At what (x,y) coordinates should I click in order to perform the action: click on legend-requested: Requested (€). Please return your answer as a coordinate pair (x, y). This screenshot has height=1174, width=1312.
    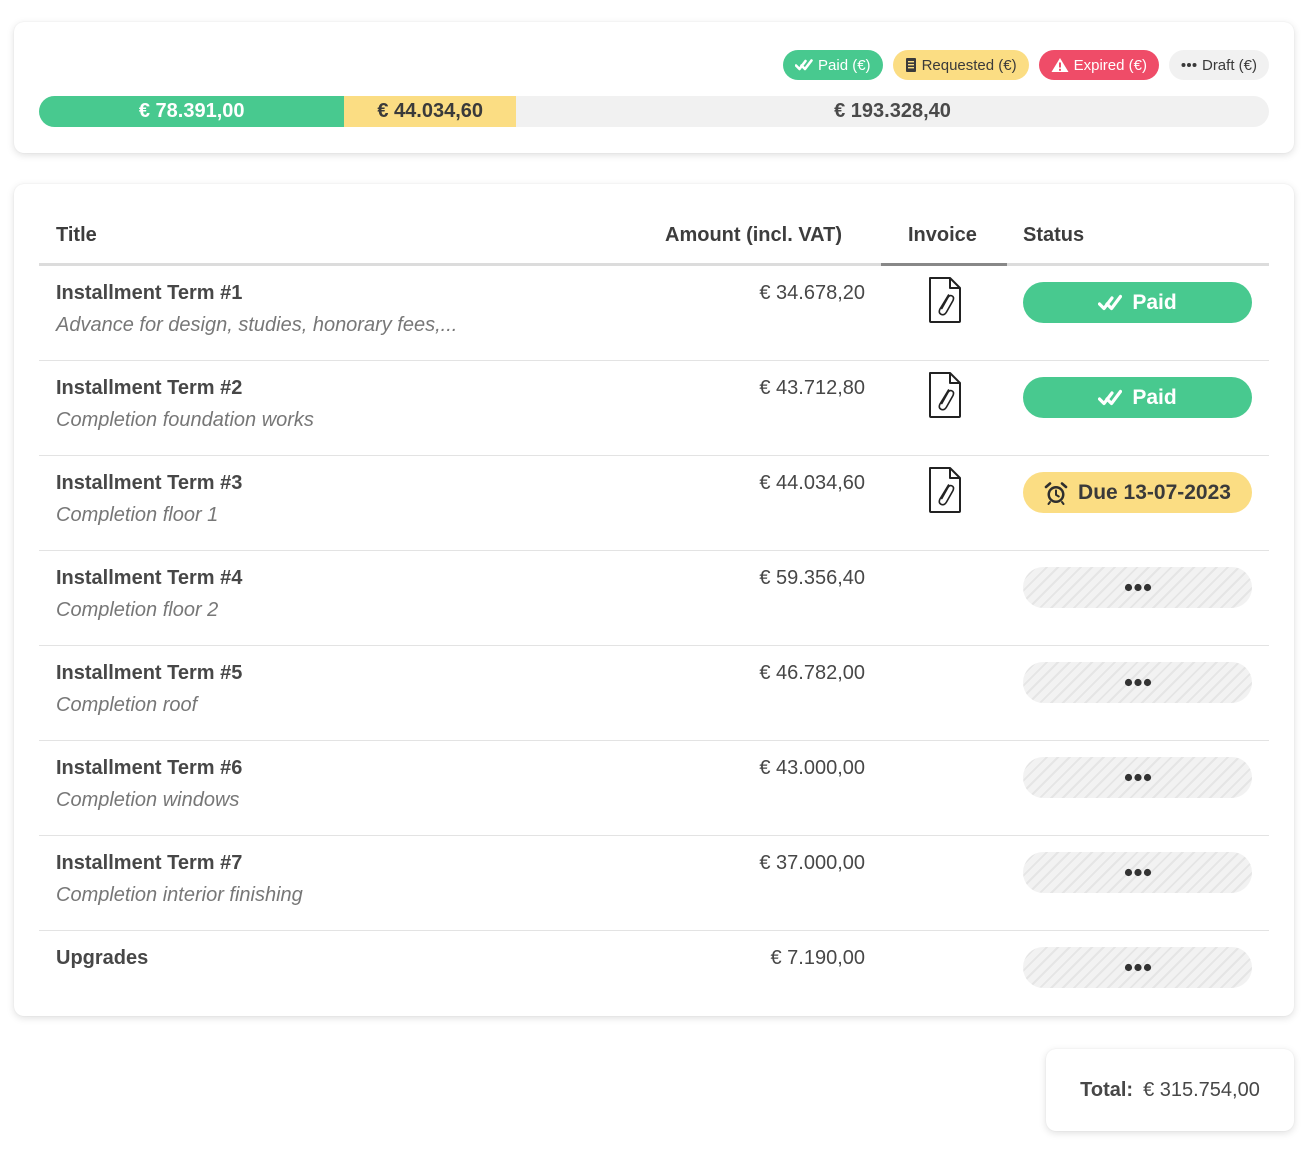
    Looking at the image, I should click on (960, 65).